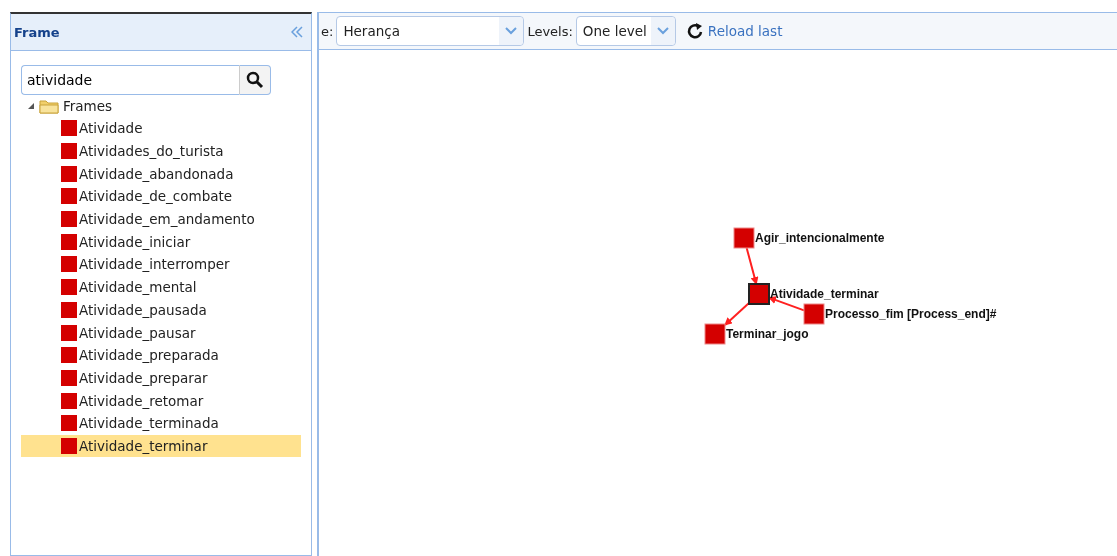  I want to click on node-label: Processo_fim [Process_end]#, so click(911, 314).